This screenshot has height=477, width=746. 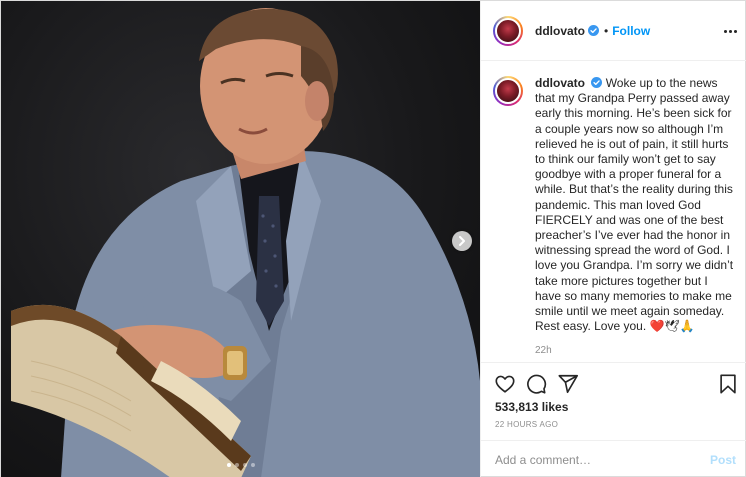 What do you see at coordinates (635, 350) in the screenshot?
I see `caption-timestamp: 22h` at bounding box center [635, 350].